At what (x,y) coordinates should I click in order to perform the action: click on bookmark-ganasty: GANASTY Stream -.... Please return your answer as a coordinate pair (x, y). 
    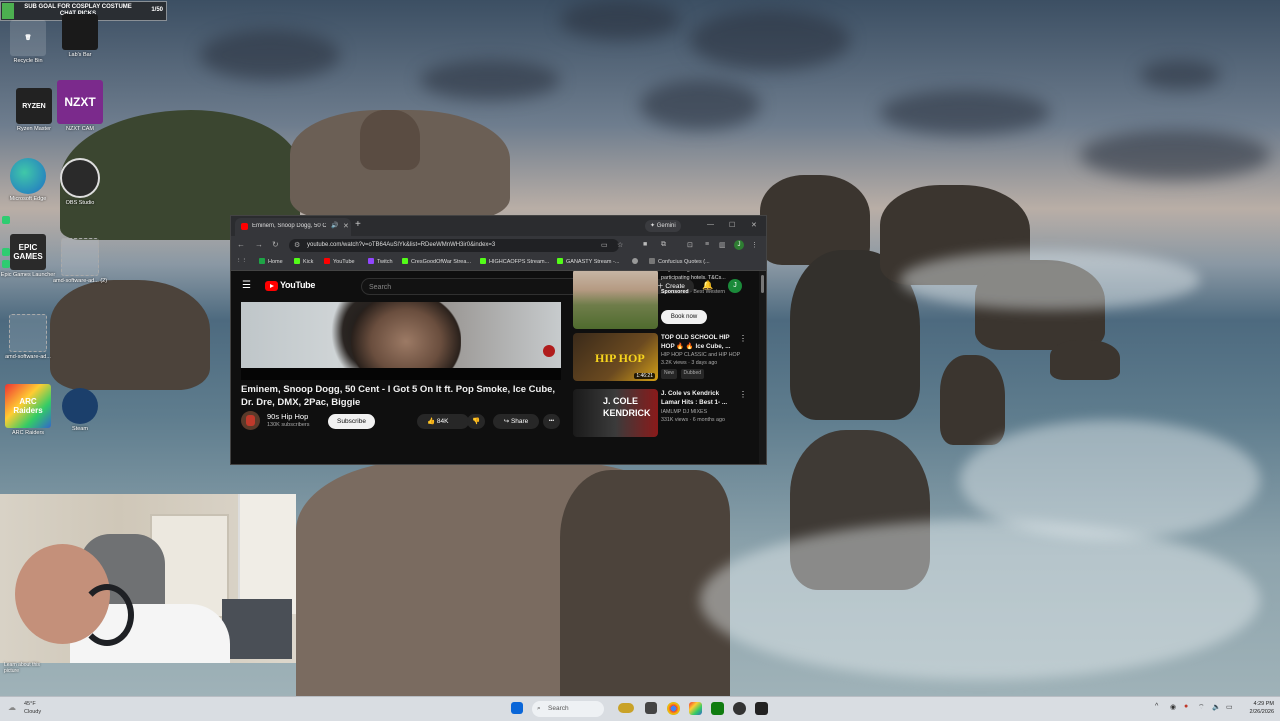
    Looking at the image, I should click on (588, 261).